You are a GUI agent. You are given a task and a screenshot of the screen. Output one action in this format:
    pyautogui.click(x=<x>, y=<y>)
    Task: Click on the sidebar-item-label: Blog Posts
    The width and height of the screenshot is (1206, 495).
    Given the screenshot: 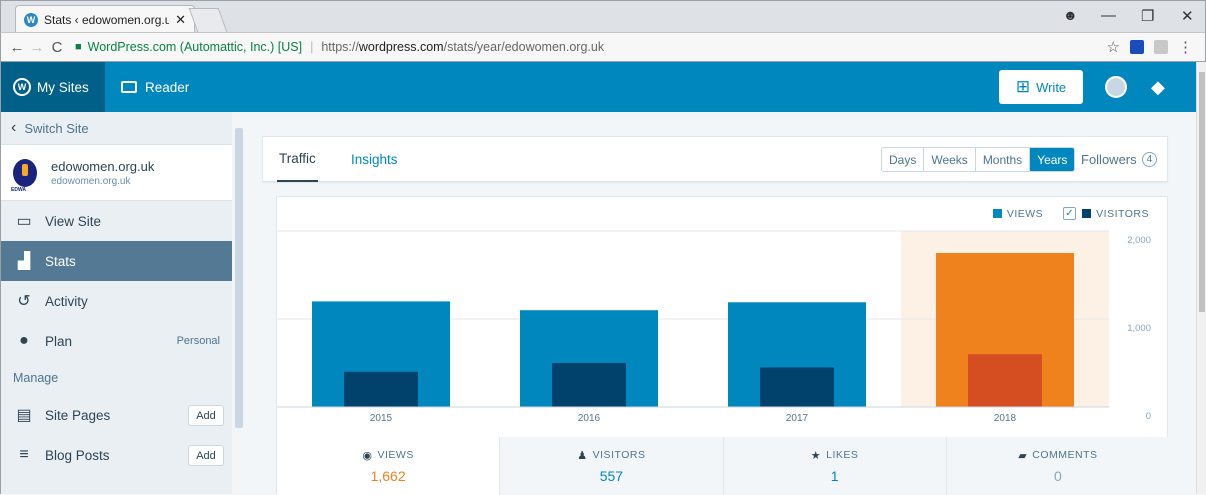 What is the action you would take?
    pyautogui.click(x=77, y=455)
    